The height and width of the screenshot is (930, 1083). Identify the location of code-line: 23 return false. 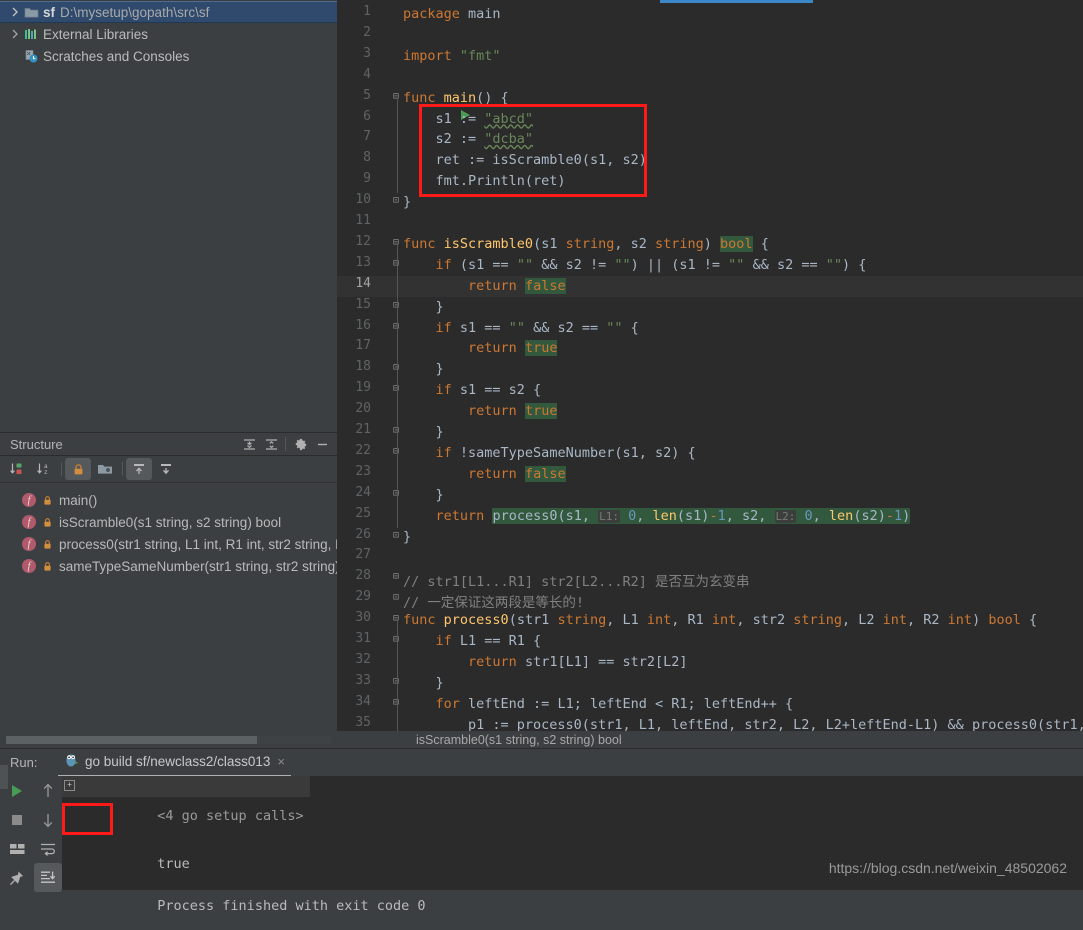
(710, 474).